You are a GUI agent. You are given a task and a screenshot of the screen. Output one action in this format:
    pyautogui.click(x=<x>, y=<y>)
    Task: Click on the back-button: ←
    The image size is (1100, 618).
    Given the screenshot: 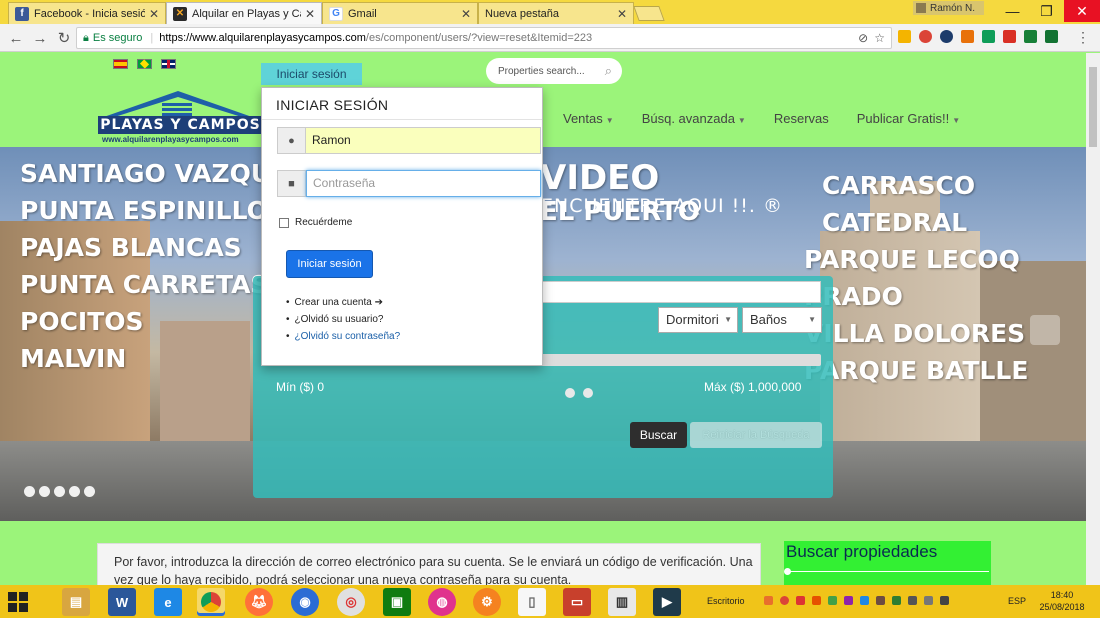 What is the action you would take?
    pyautogui.click(x=16, y=38)
    